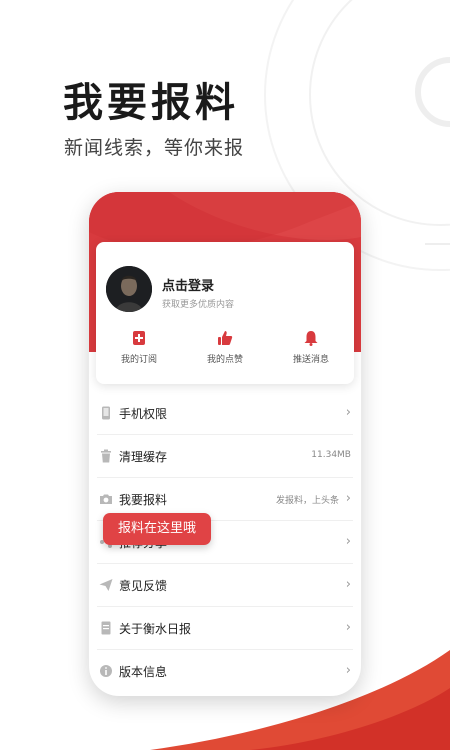 The height and width of the screenshot is (750, 450). I want to click on avatar, so click(129, 289).